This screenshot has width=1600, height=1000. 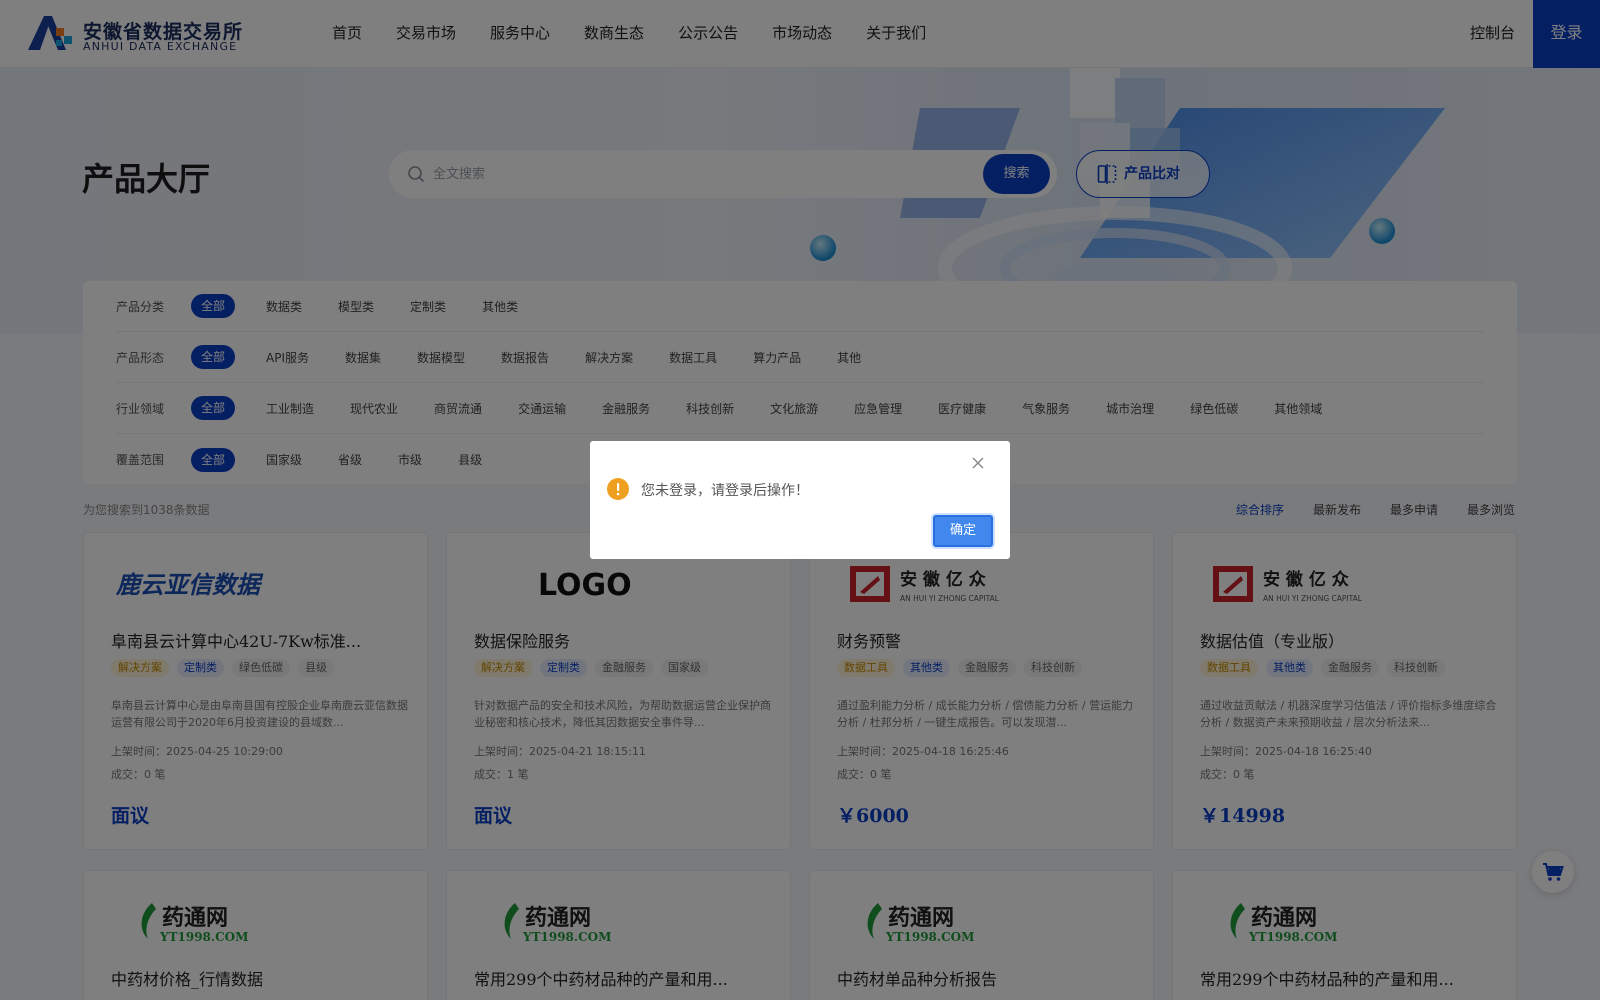 I want to click on dialog-message: 您未登录，请登录后操作！, so click(x=725, y=491).